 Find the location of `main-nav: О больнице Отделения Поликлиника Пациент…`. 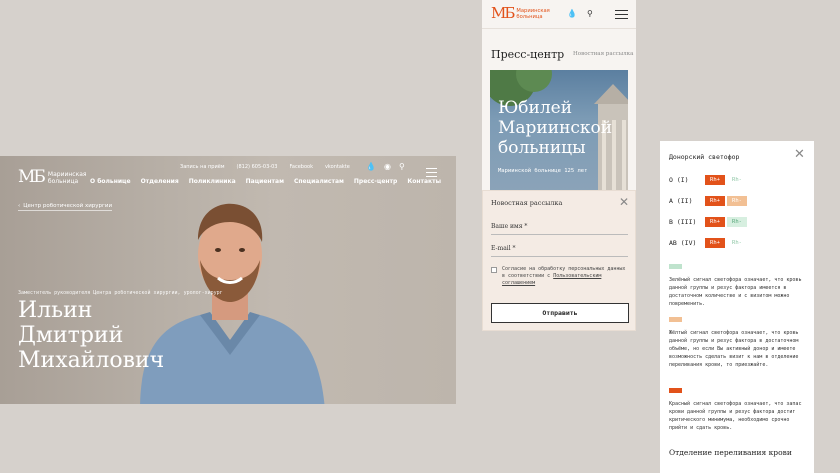

main-nav: О больнице Отделения Поликлиника Пациент… is located at coordinates (265, 181).